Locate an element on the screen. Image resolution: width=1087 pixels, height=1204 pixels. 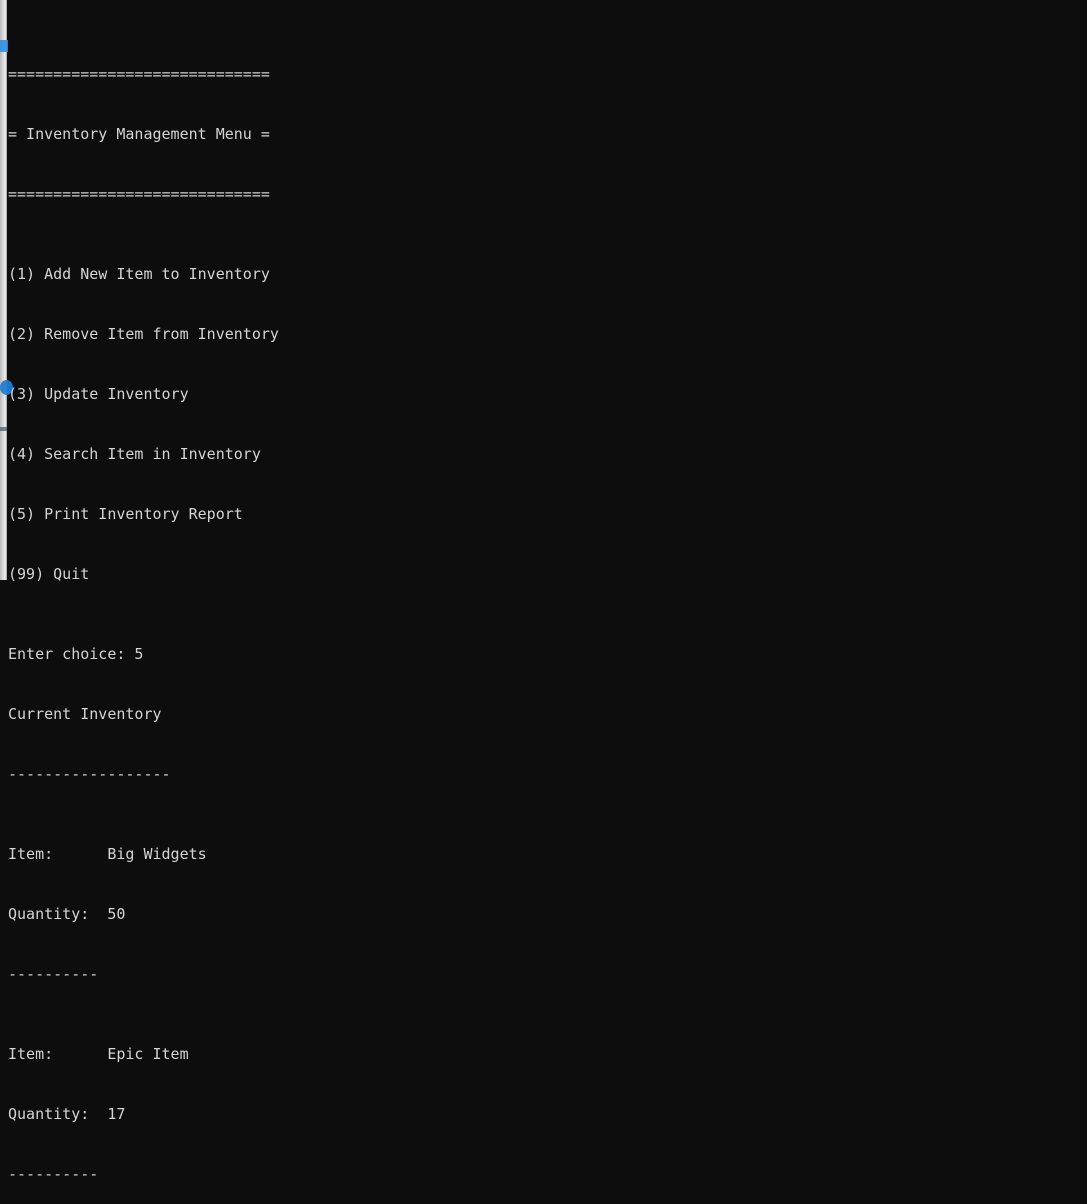
report-heading: Current Inventory is located at coordinates (85, 714).